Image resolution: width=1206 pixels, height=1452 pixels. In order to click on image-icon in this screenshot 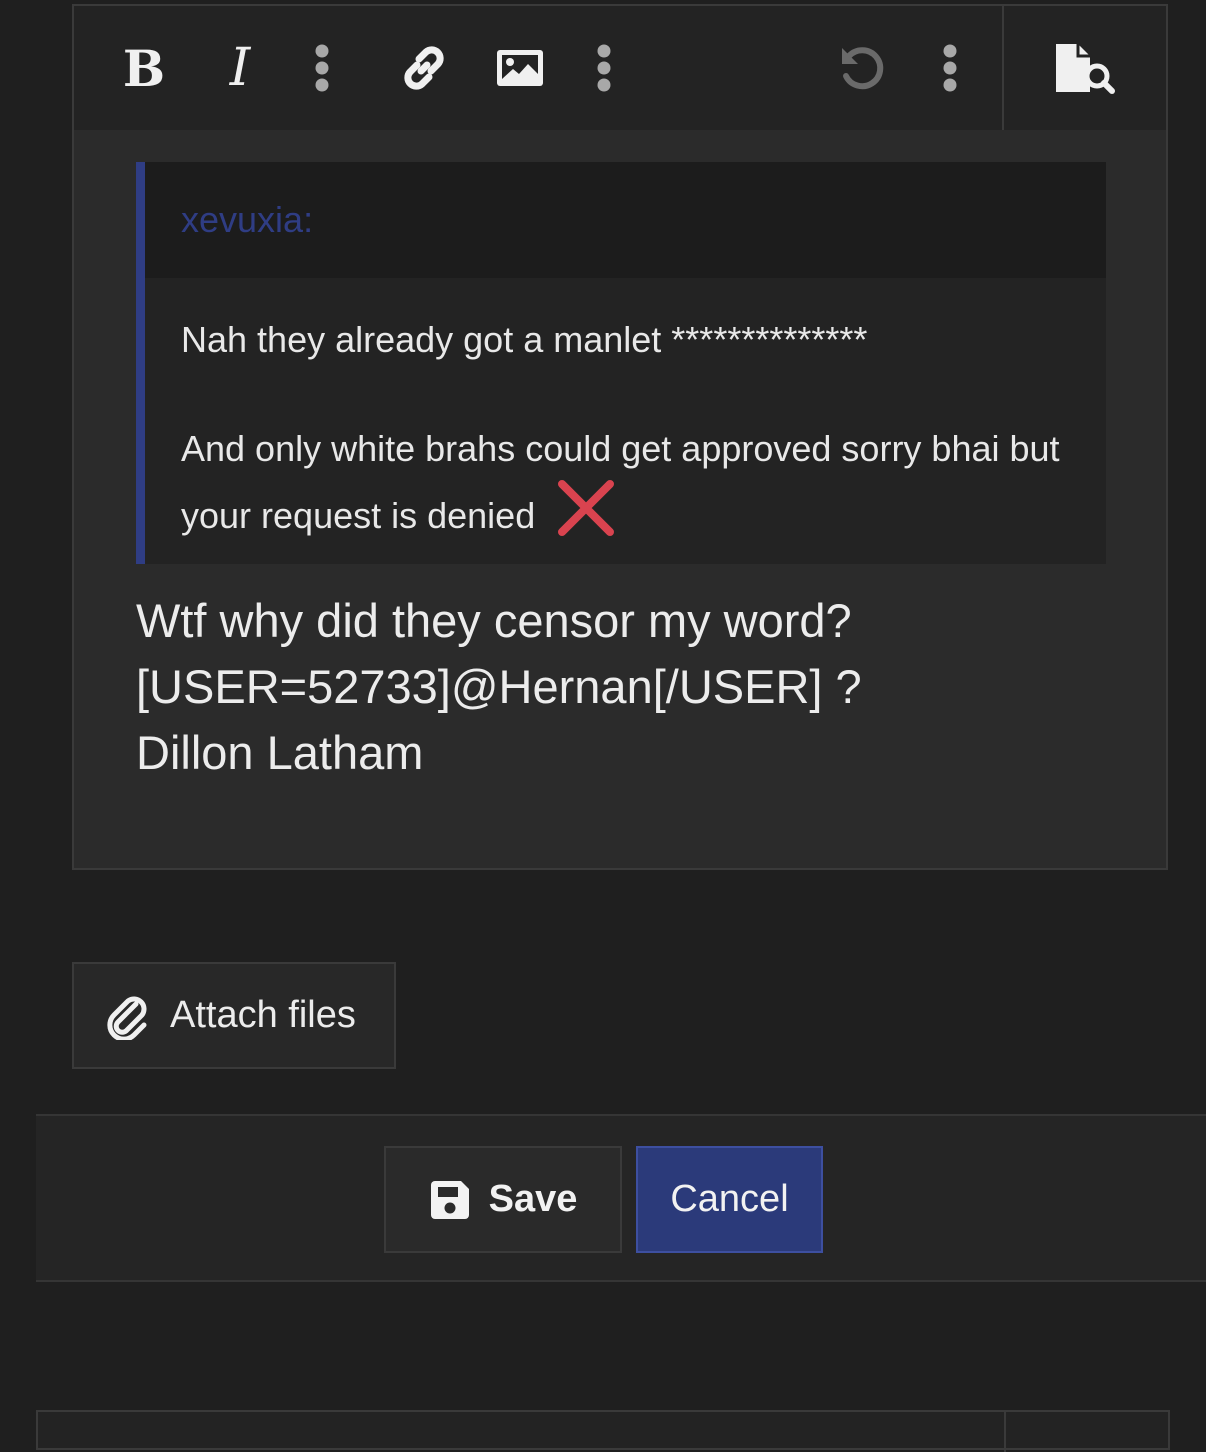, I will do `click(520, 68)`.